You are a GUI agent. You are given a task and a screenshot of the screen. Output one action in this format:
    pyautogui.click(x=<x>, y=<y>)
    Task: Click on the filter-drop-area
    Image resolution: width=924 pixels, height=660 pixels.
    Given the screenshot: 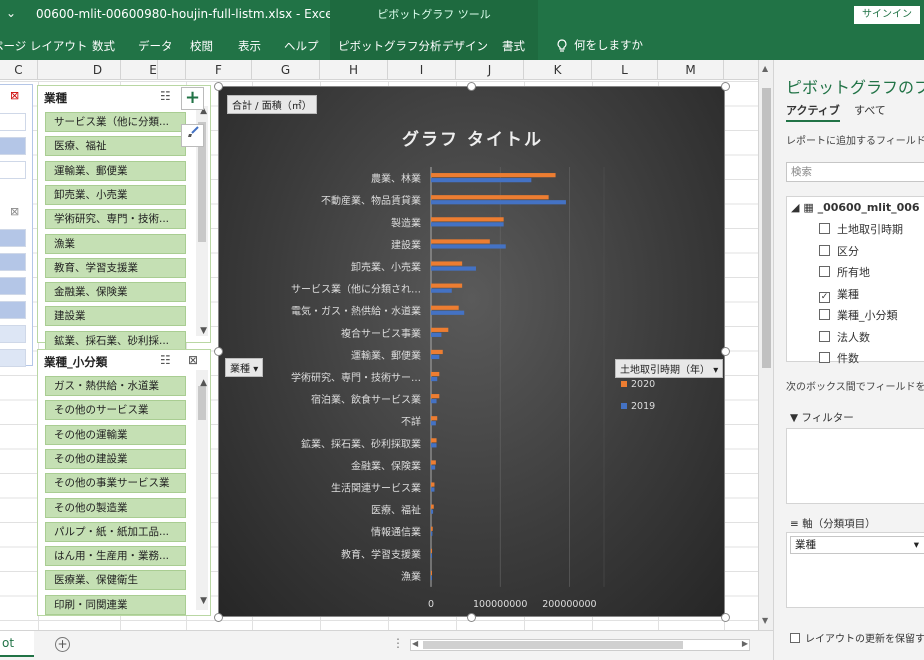 What is the action you would take?
    pyautogui.click(x=855, y=466)
    